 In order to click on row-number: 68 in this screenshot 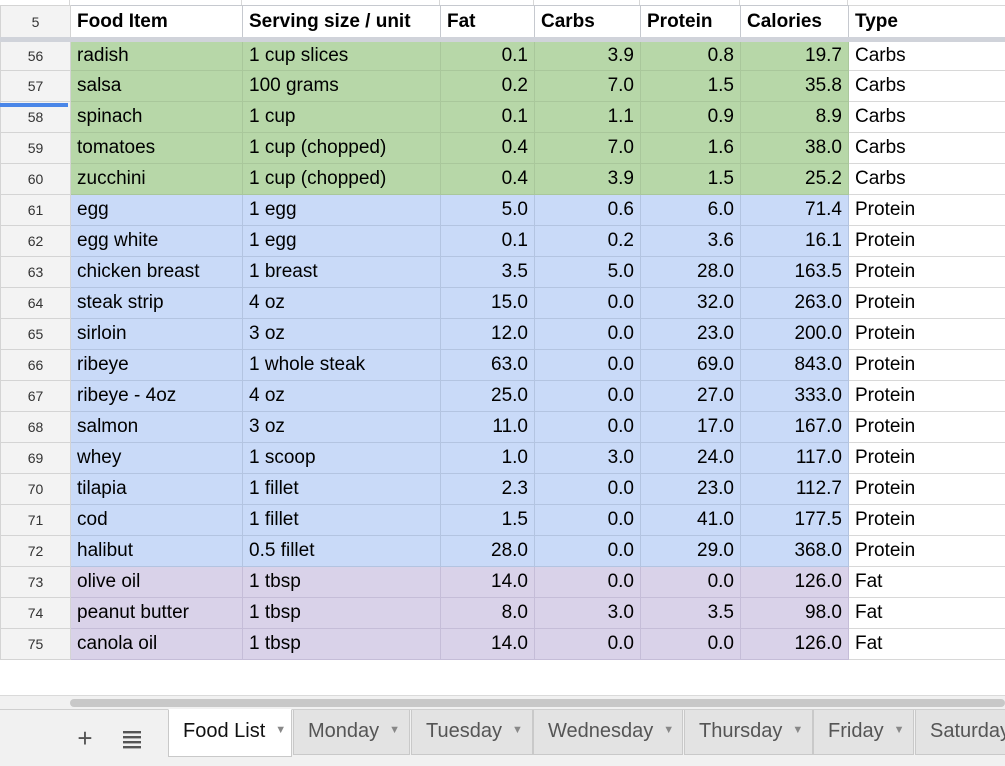, I will do `click(36, 427)`.